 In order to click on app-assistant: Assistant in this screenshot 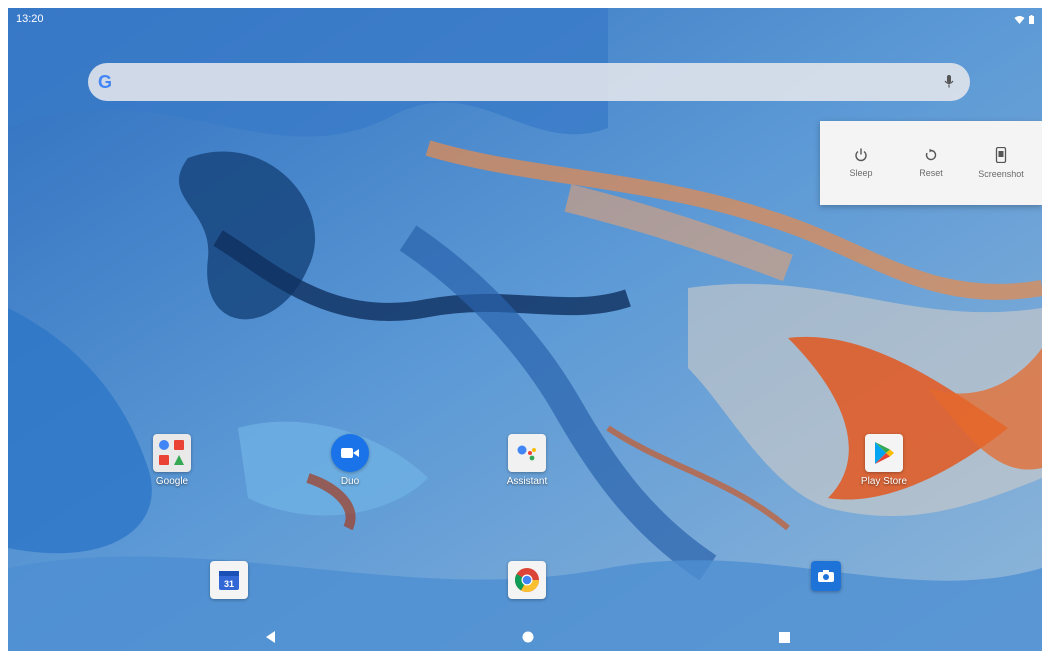, I will do `click(527, 460)`.